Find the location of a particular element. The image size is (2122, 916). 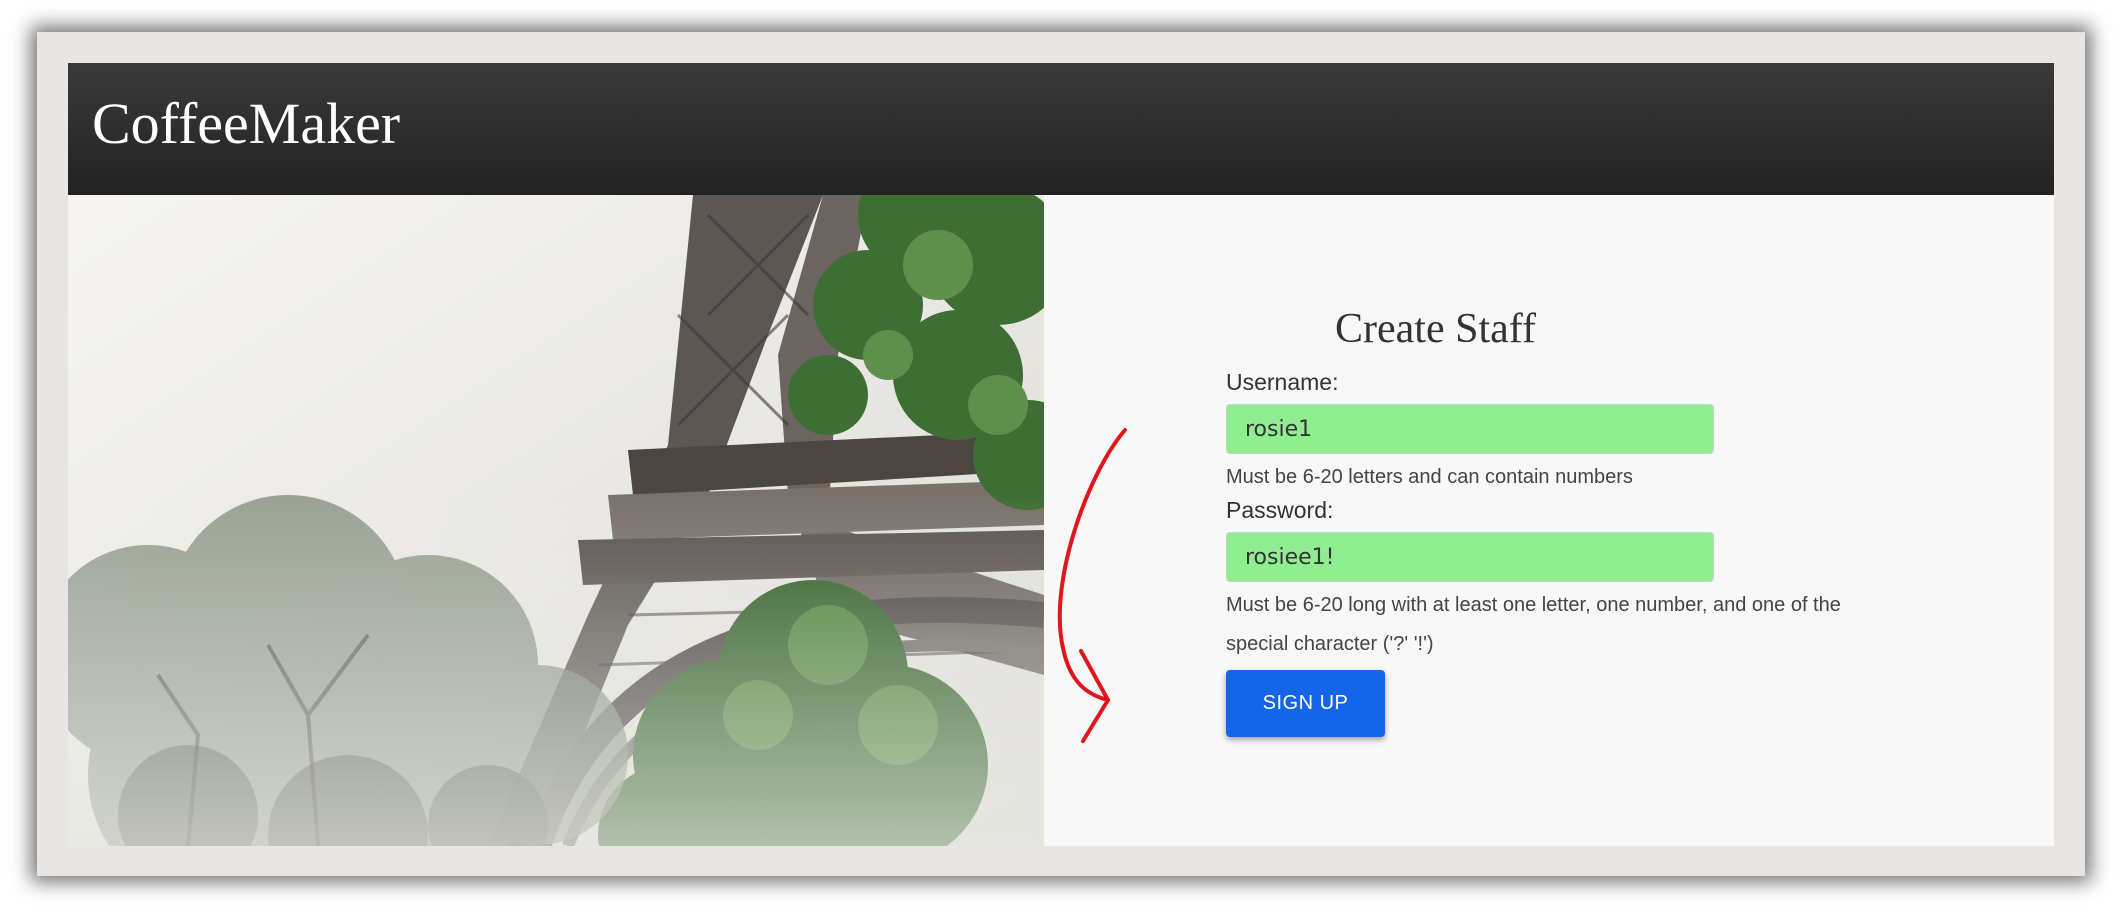

username-input is located at coordinates (1470, 429).